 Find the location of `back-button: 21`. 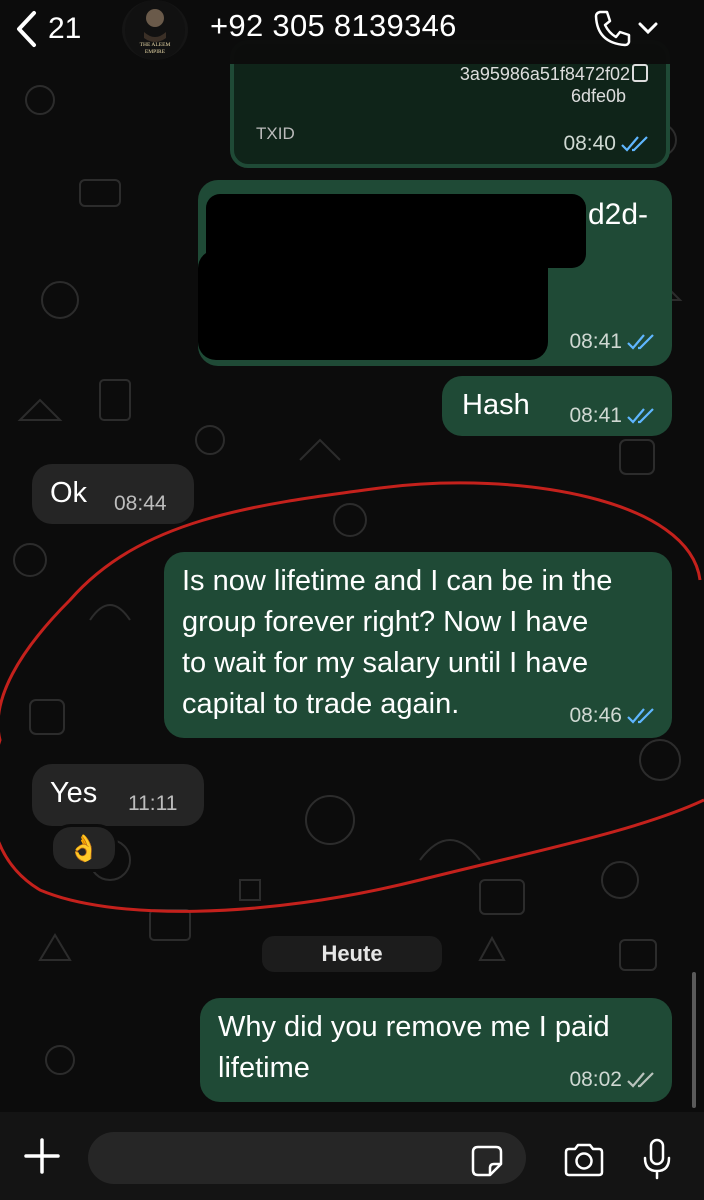

back-button: 21 is located at coordinates (47, 29).